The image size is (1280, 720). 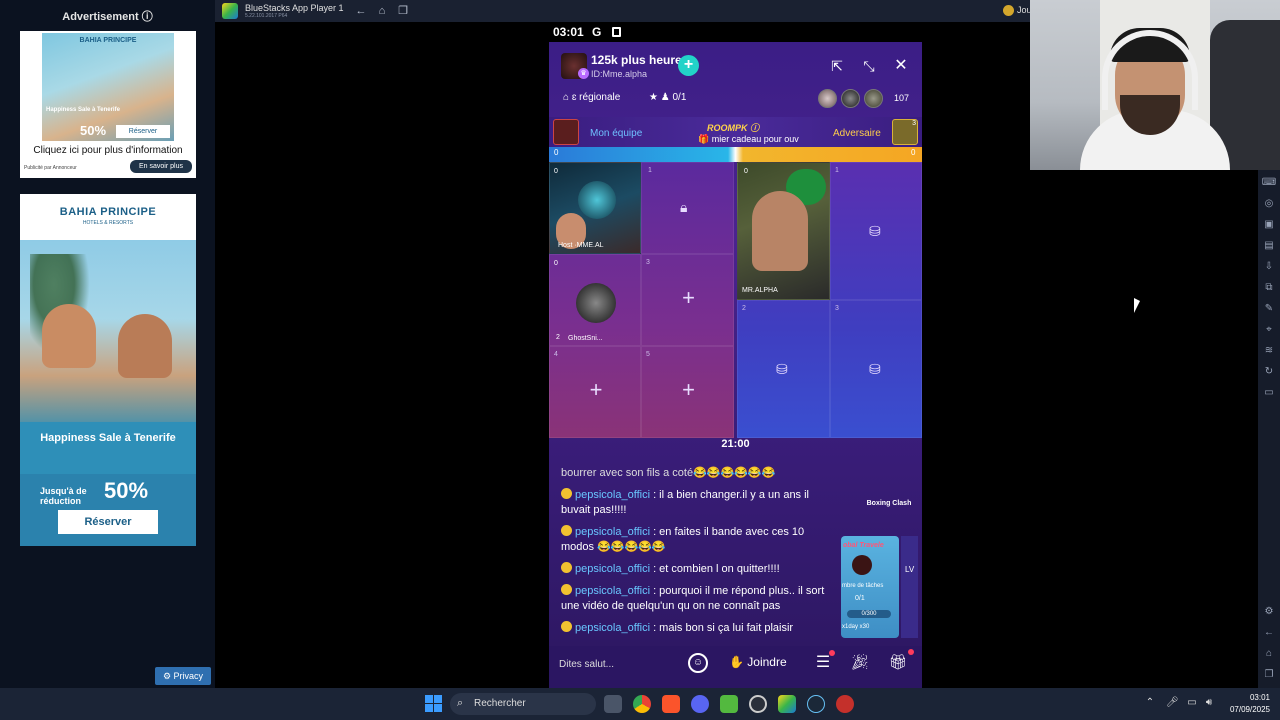 What do you see at coordinates (905, 132) in the screenshot?
I see `adversary-avatar: 3` at bounding box center [905, 132].